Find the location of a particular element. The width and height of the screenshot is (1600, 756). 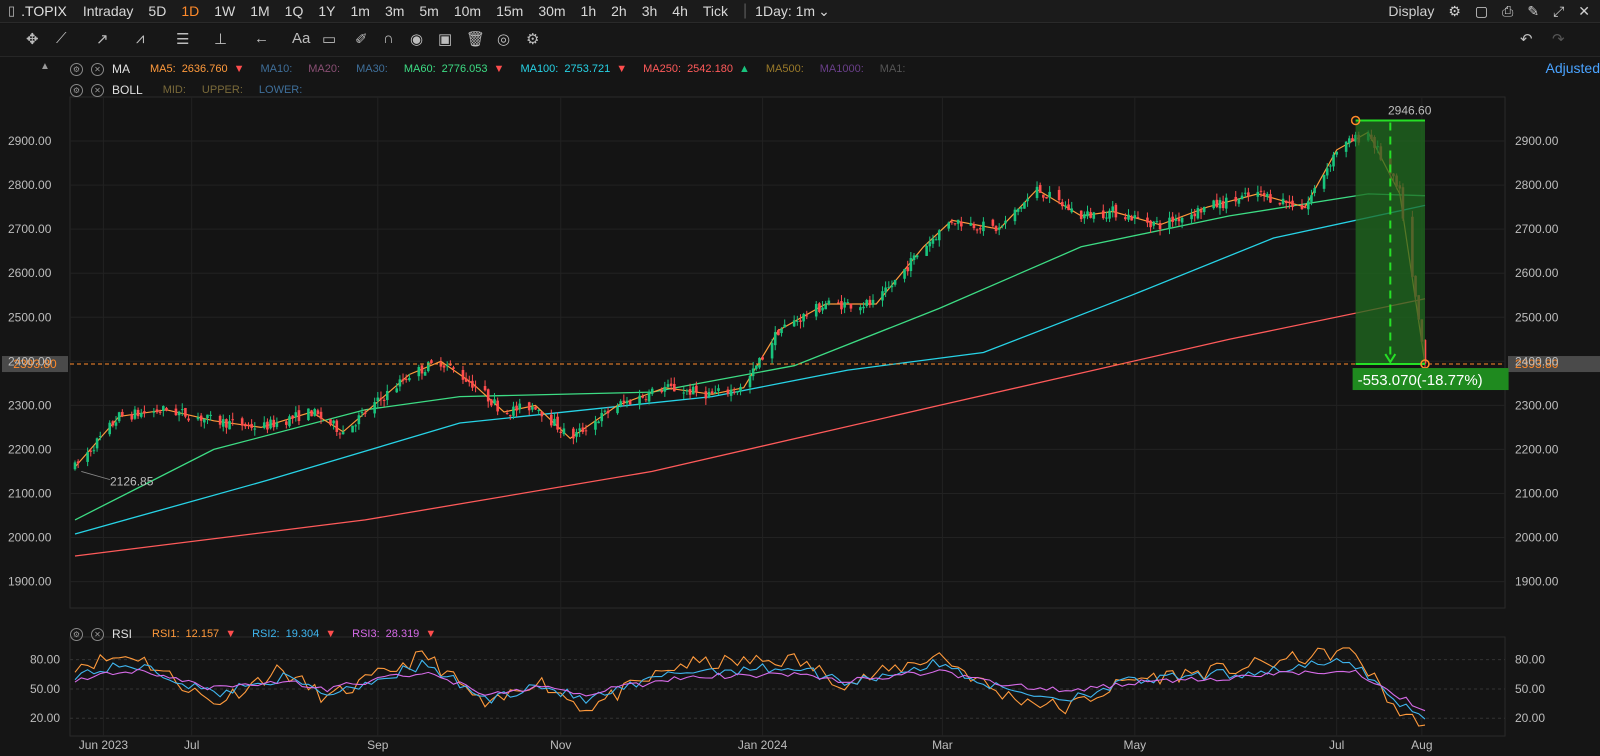

y-tick-label-right: 2000.00 is located at coordinates (1537, 538).